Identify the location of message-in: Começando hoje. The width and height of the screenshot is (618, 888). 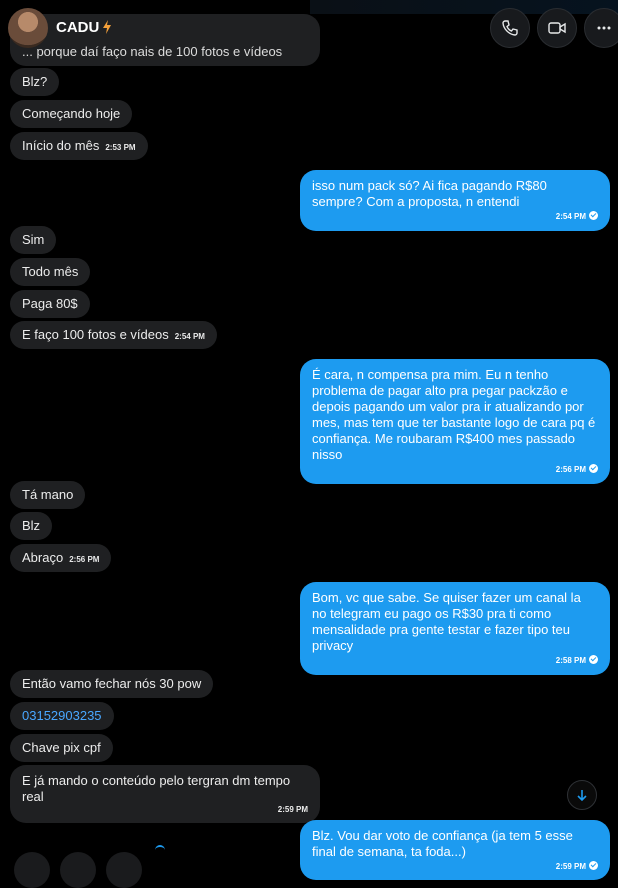
(71, 114).